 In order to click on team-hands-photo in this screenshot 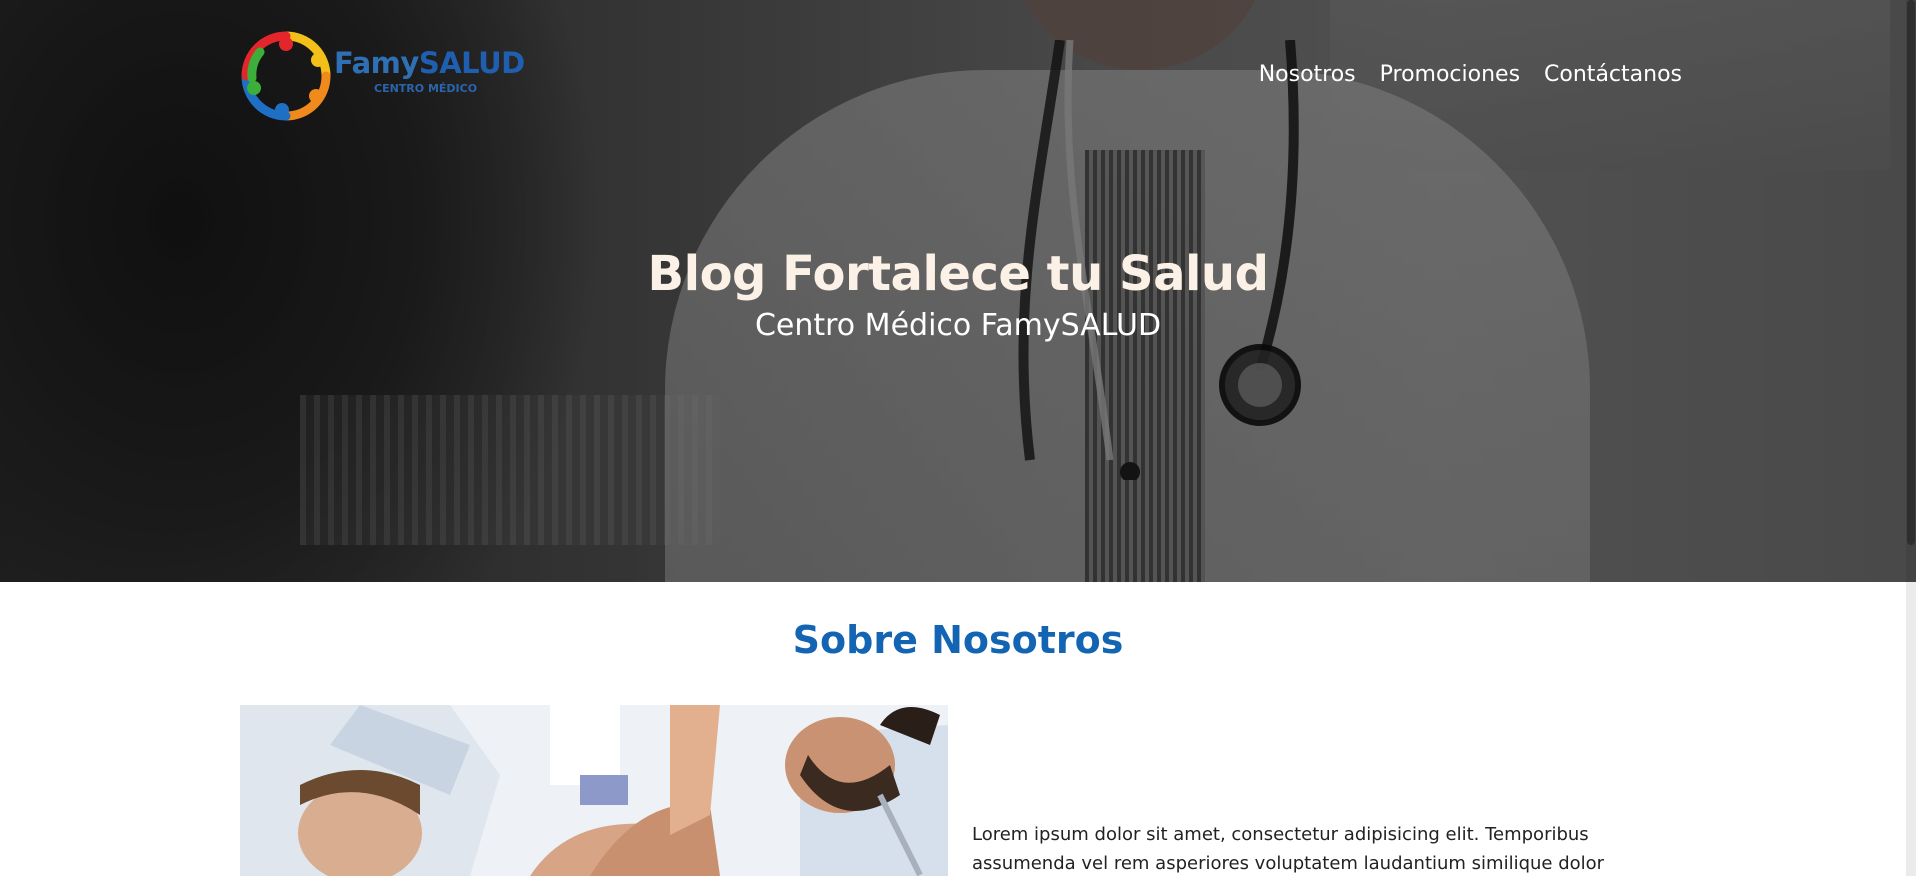, I will do `click(594, 790)`.